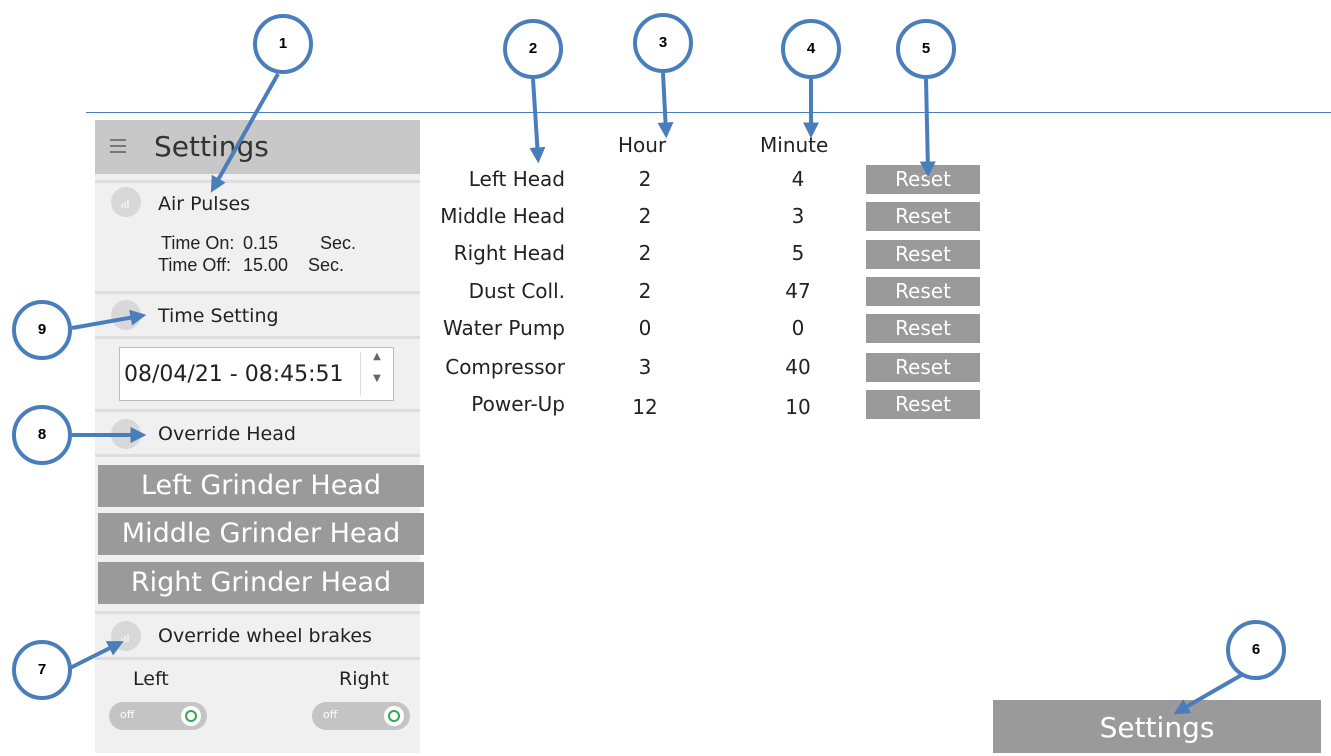 Image resolution: width=1331 pixels, height=756 pixels. I want to click on callout-7: 7, so click(42, 670).